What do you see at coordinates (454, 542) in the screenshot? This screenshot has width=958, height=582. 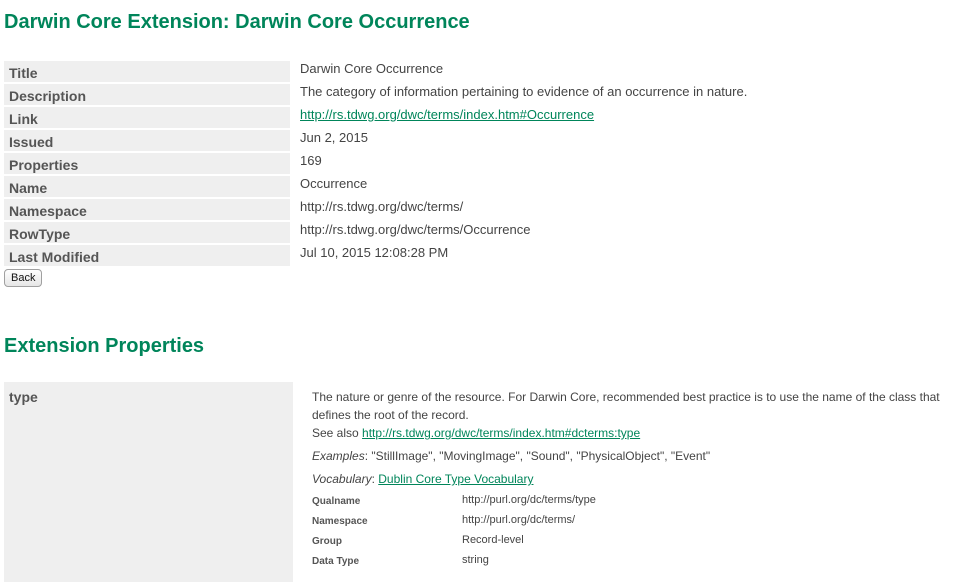 I see `detail-row-group: Group Record-level` at bounding box center [454, 542].